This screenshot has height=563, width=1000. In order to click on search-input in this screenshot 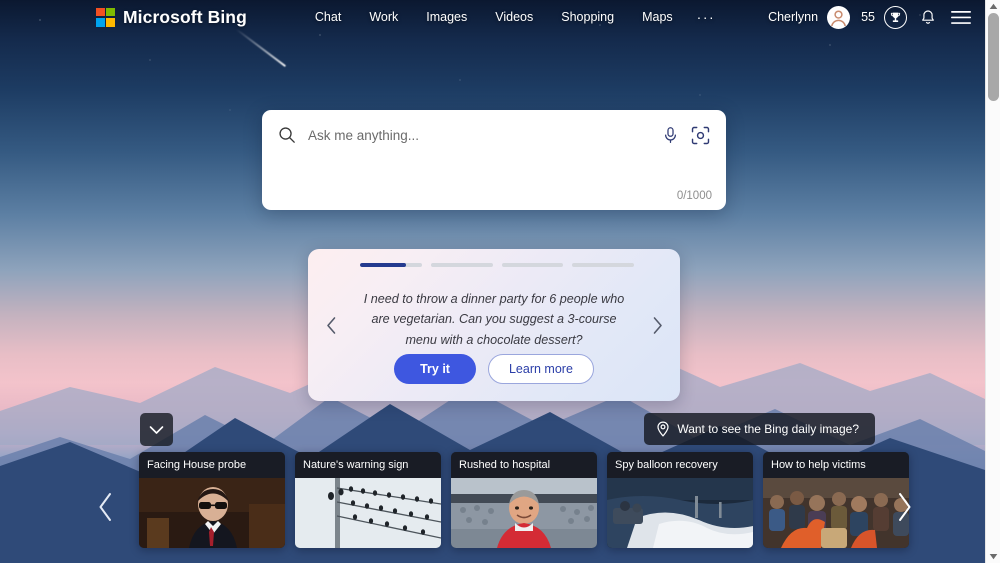, I will do `click(480, 135)`.